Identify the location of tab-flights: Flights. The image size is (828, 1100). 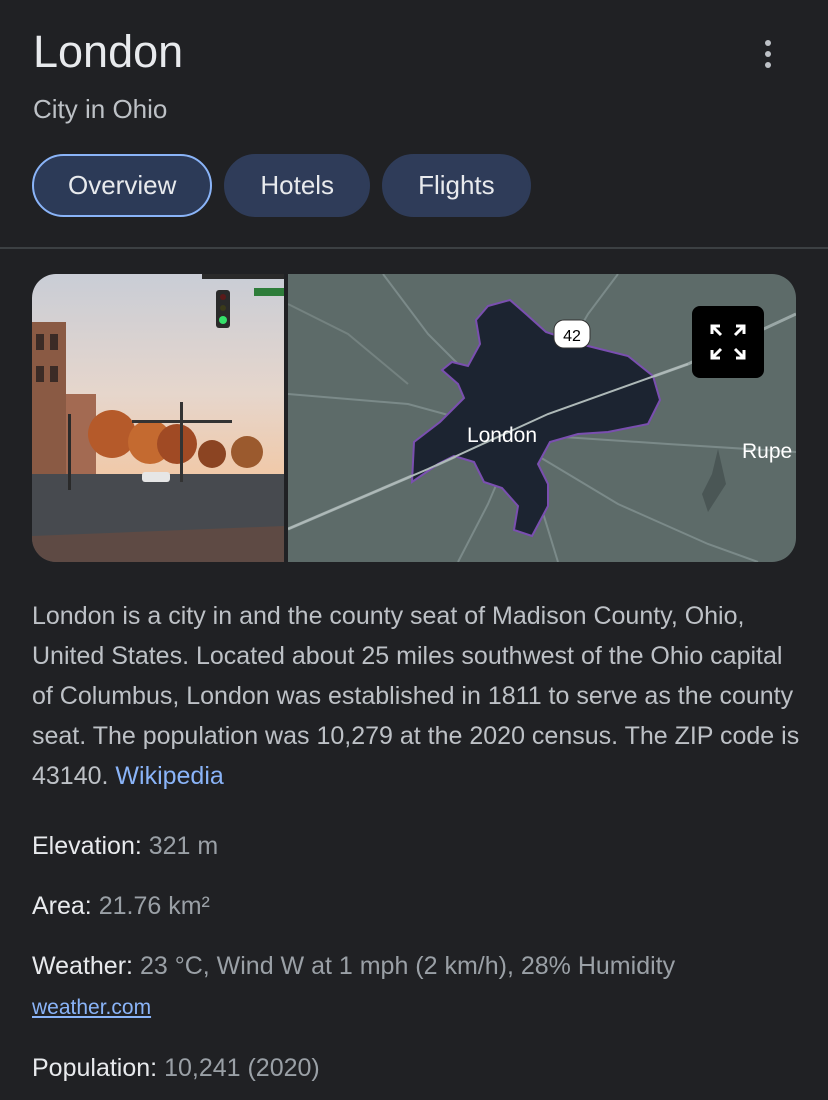
(456, 185).